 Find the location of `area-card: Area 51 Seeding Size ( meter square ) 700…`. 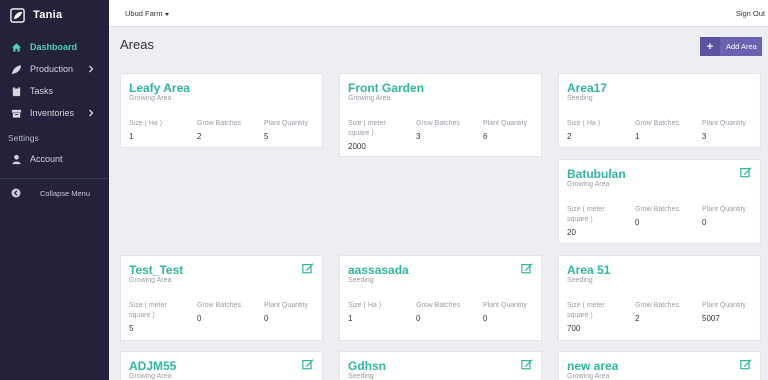

area-card: Area 51 Seeding Size ( meter square ) 700… is located at coordinates (659, 298).